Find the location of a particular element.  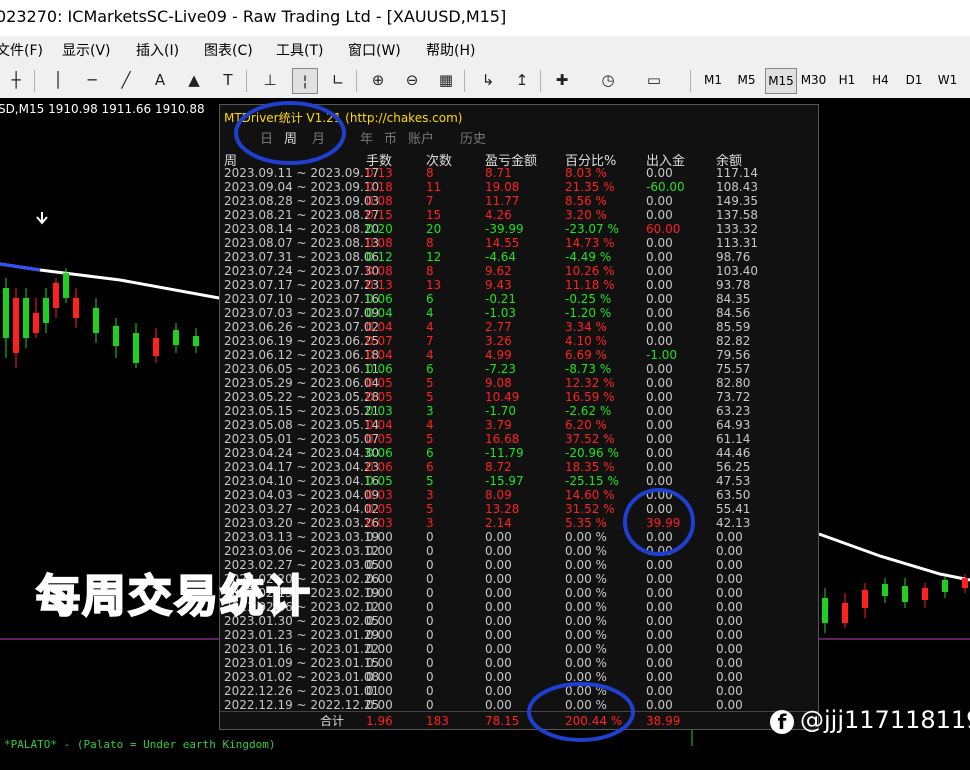

menu-item: 工具(T) is located at coordinates (299, 50).